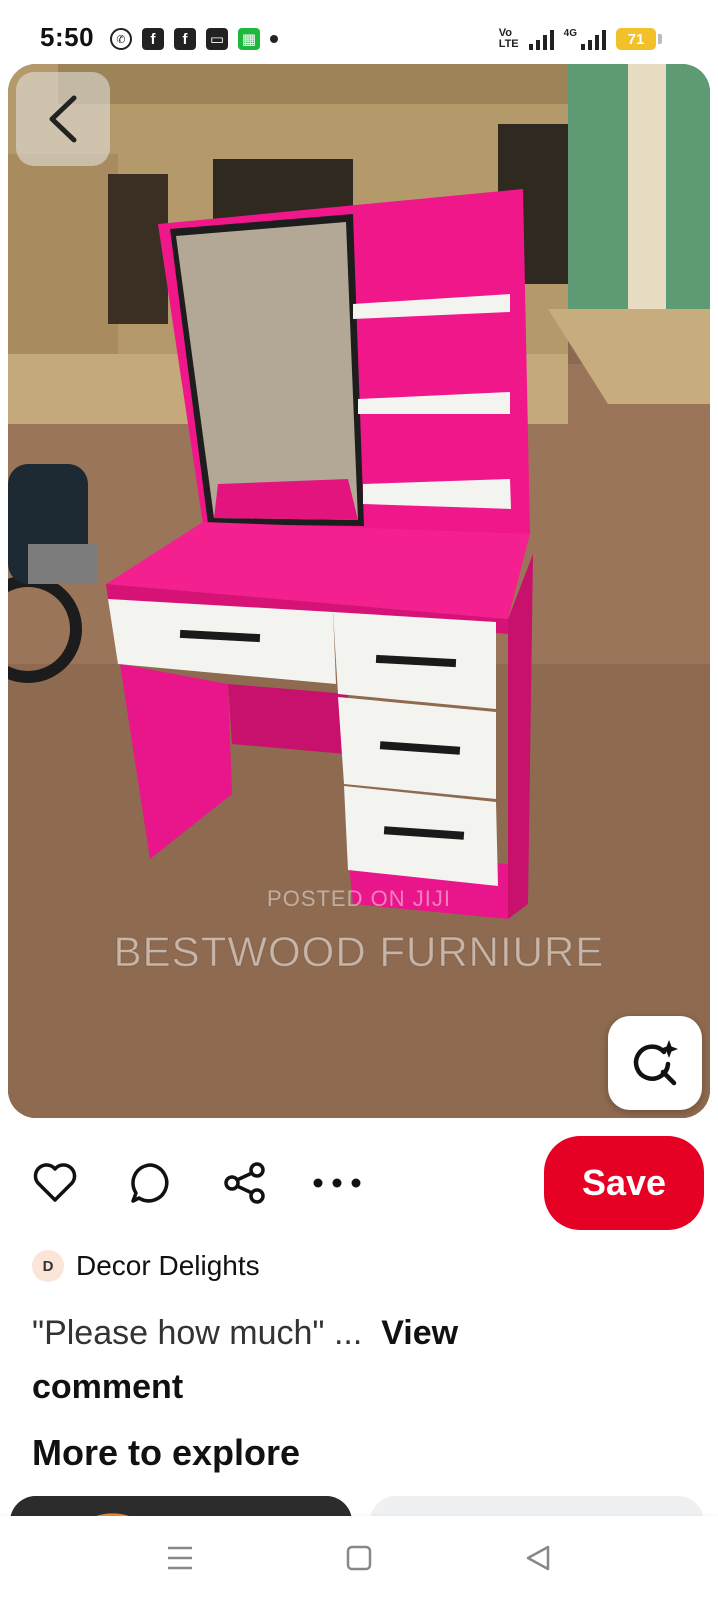 Image resolution: width=718 pixels, height=1600 pixels. Describe the element at coordinates (168, 1266) in the screenshot. I see `creator-name: Decor Delights` at that location.